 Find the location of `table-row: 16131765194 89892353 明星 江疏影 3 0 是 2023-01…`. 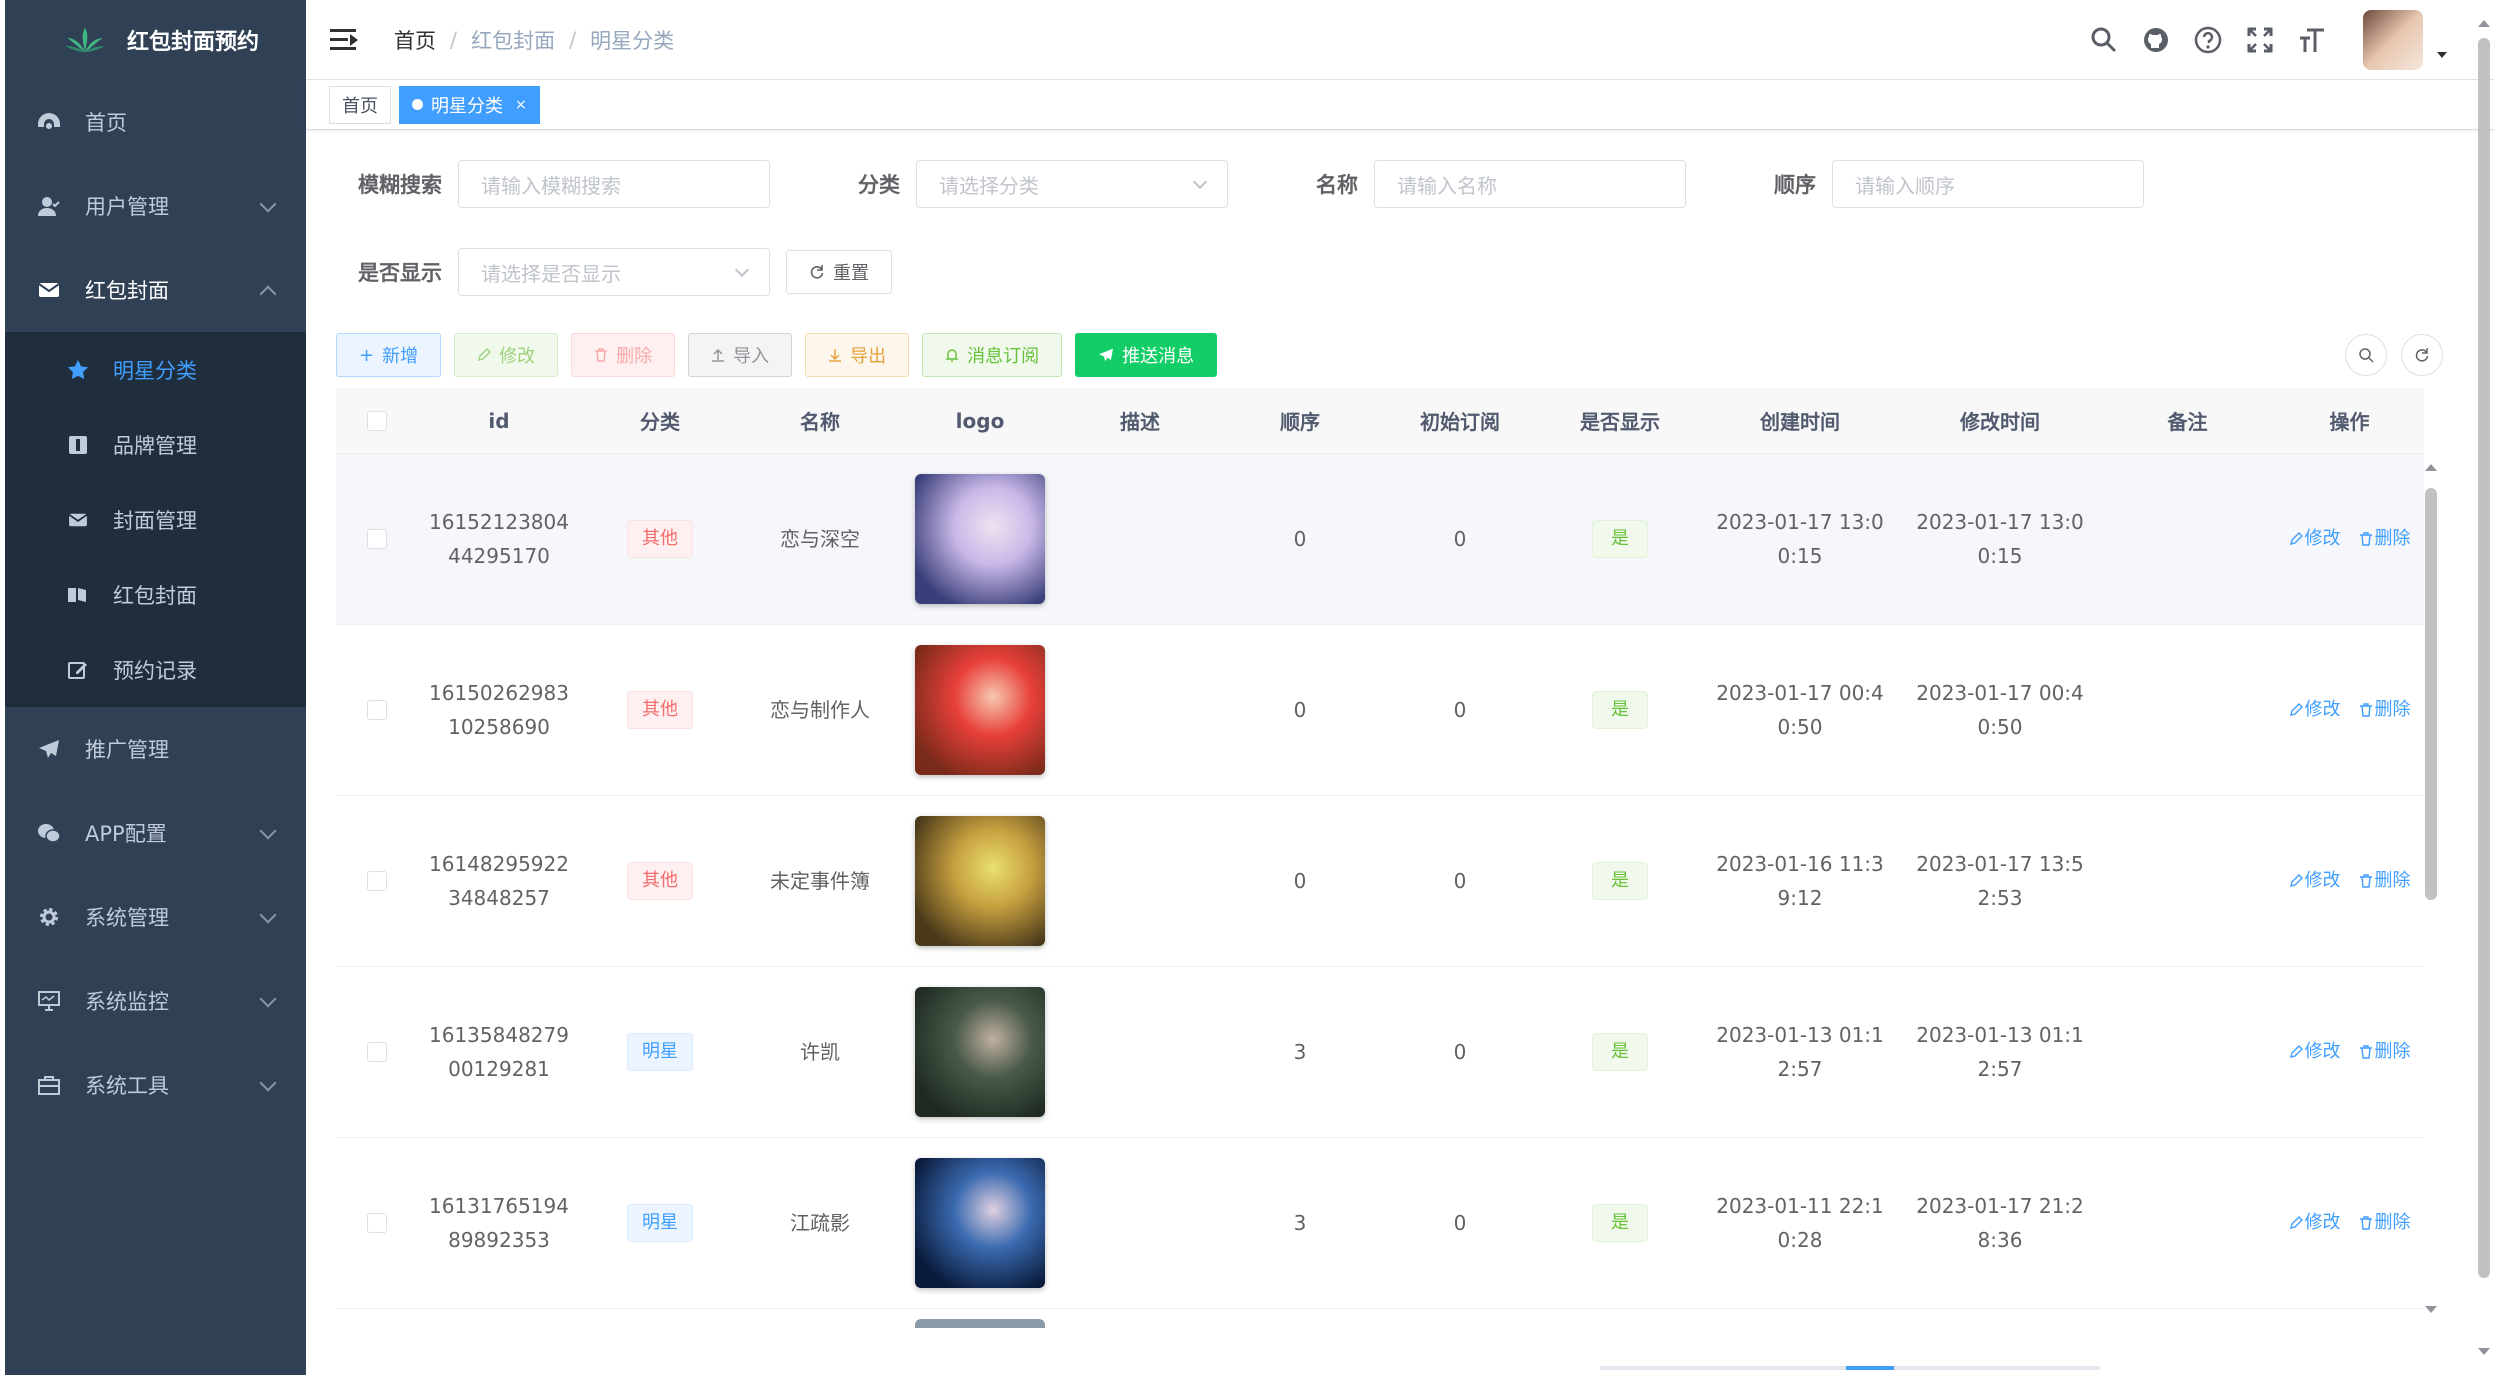

table-row: 16131765194 89892353 明星 江疏影 3 0 是 2023-01… is located at coordinates (1380, 1223).